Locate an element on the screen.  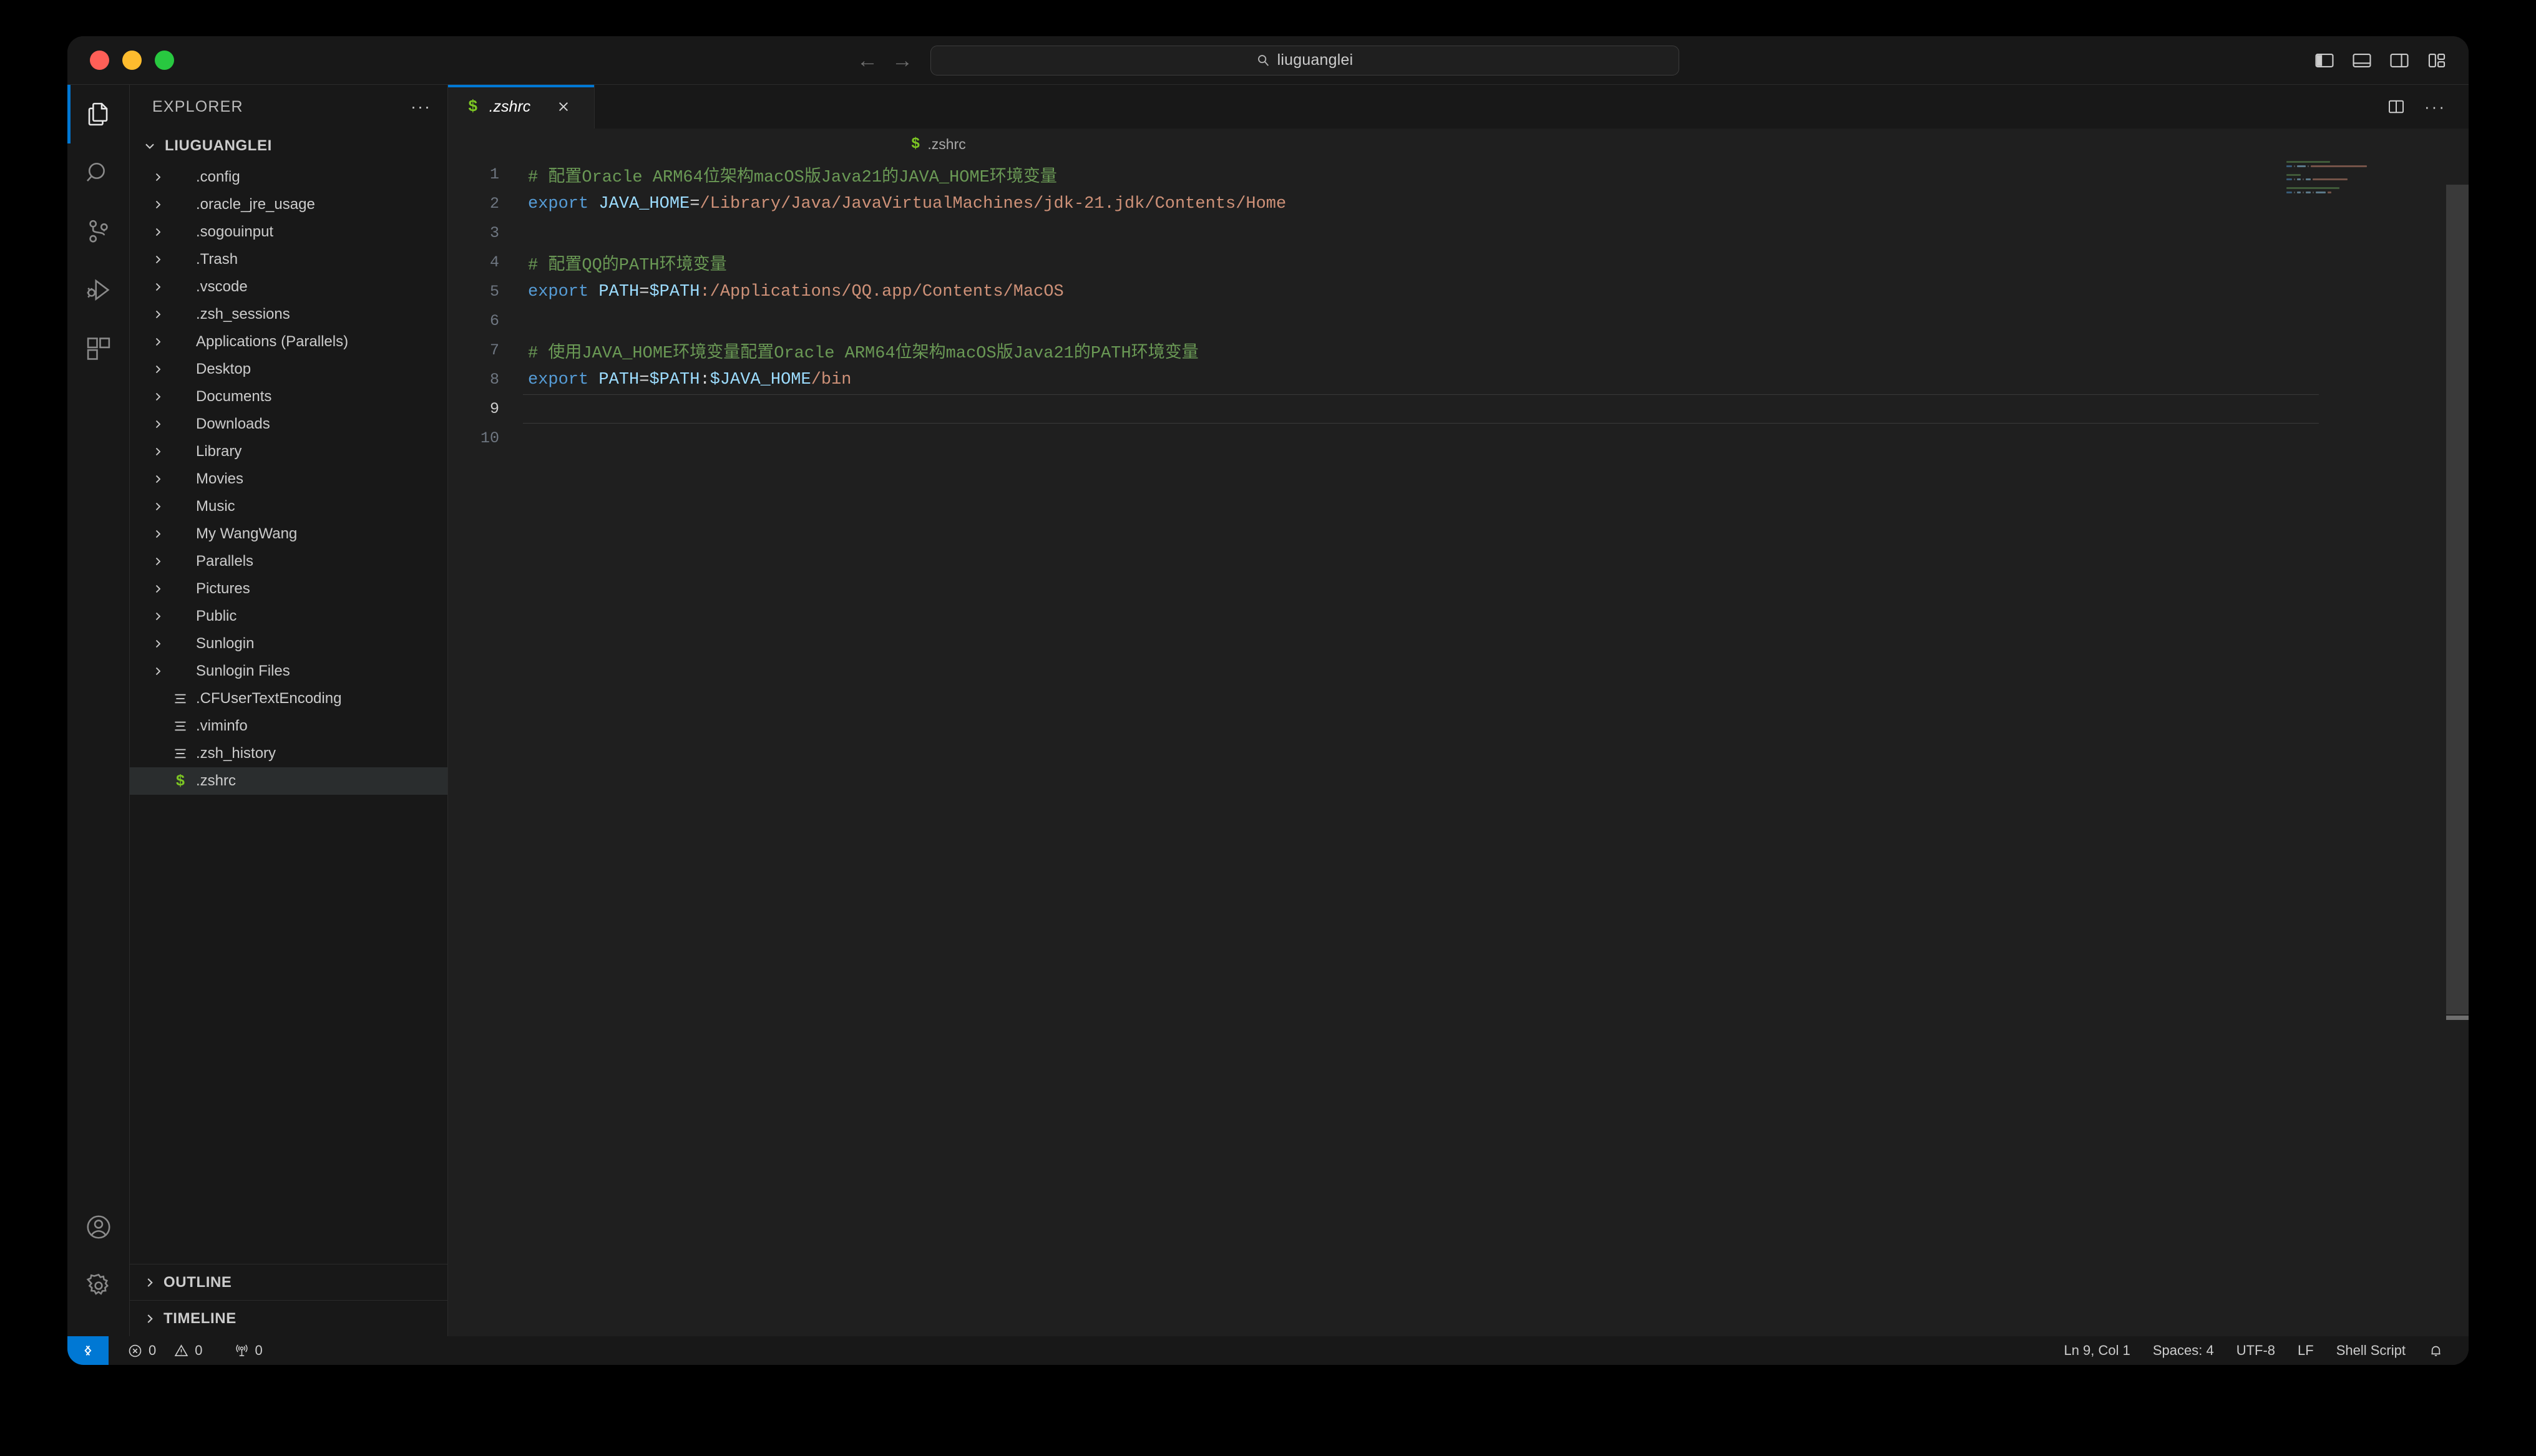
sidebar-item-source-control is located at coordinates (98, 232).